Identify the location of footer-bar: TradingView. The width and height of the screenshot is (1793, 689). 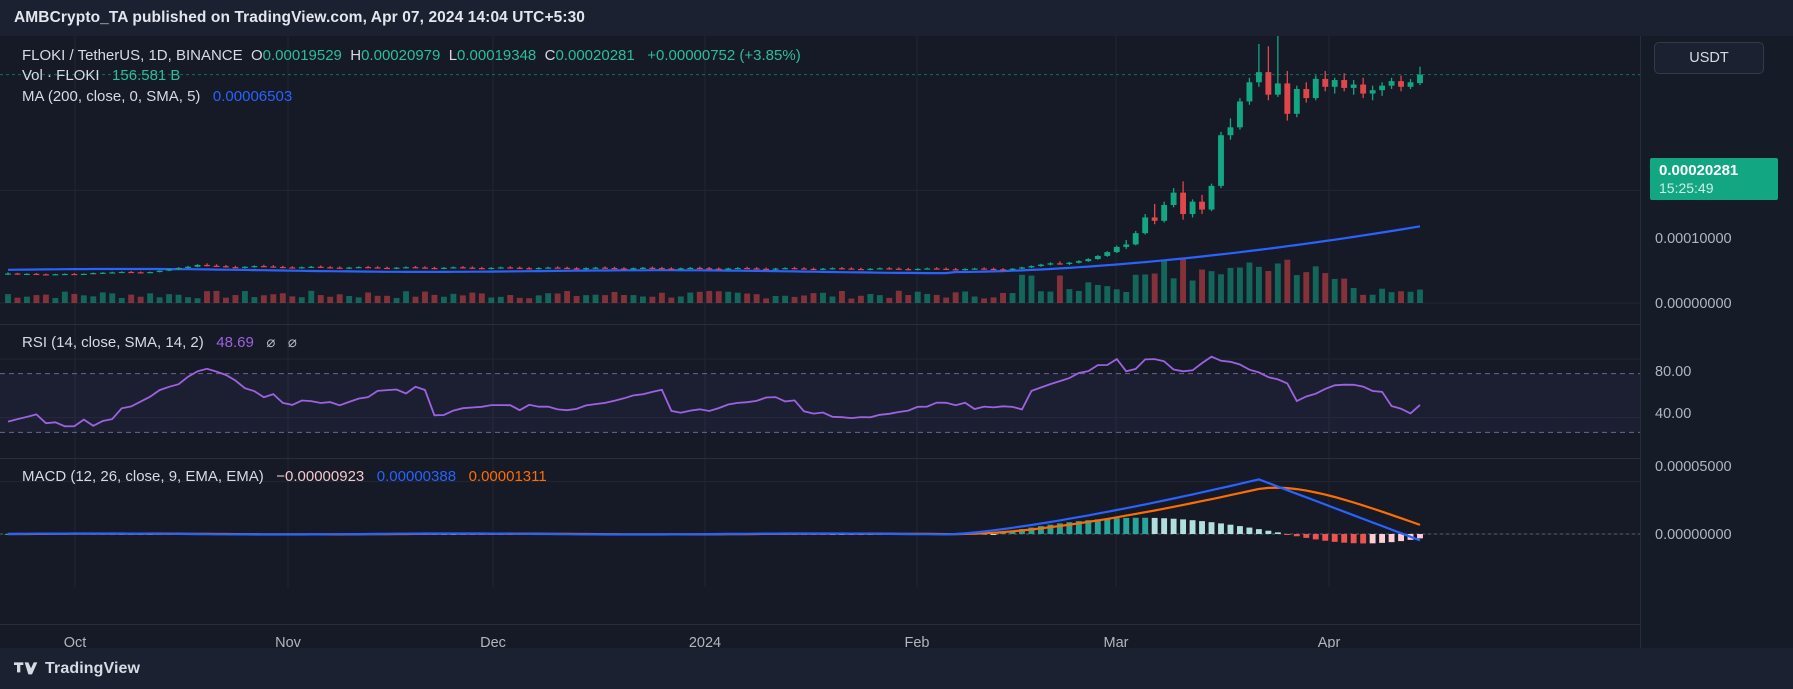
(896, 668).